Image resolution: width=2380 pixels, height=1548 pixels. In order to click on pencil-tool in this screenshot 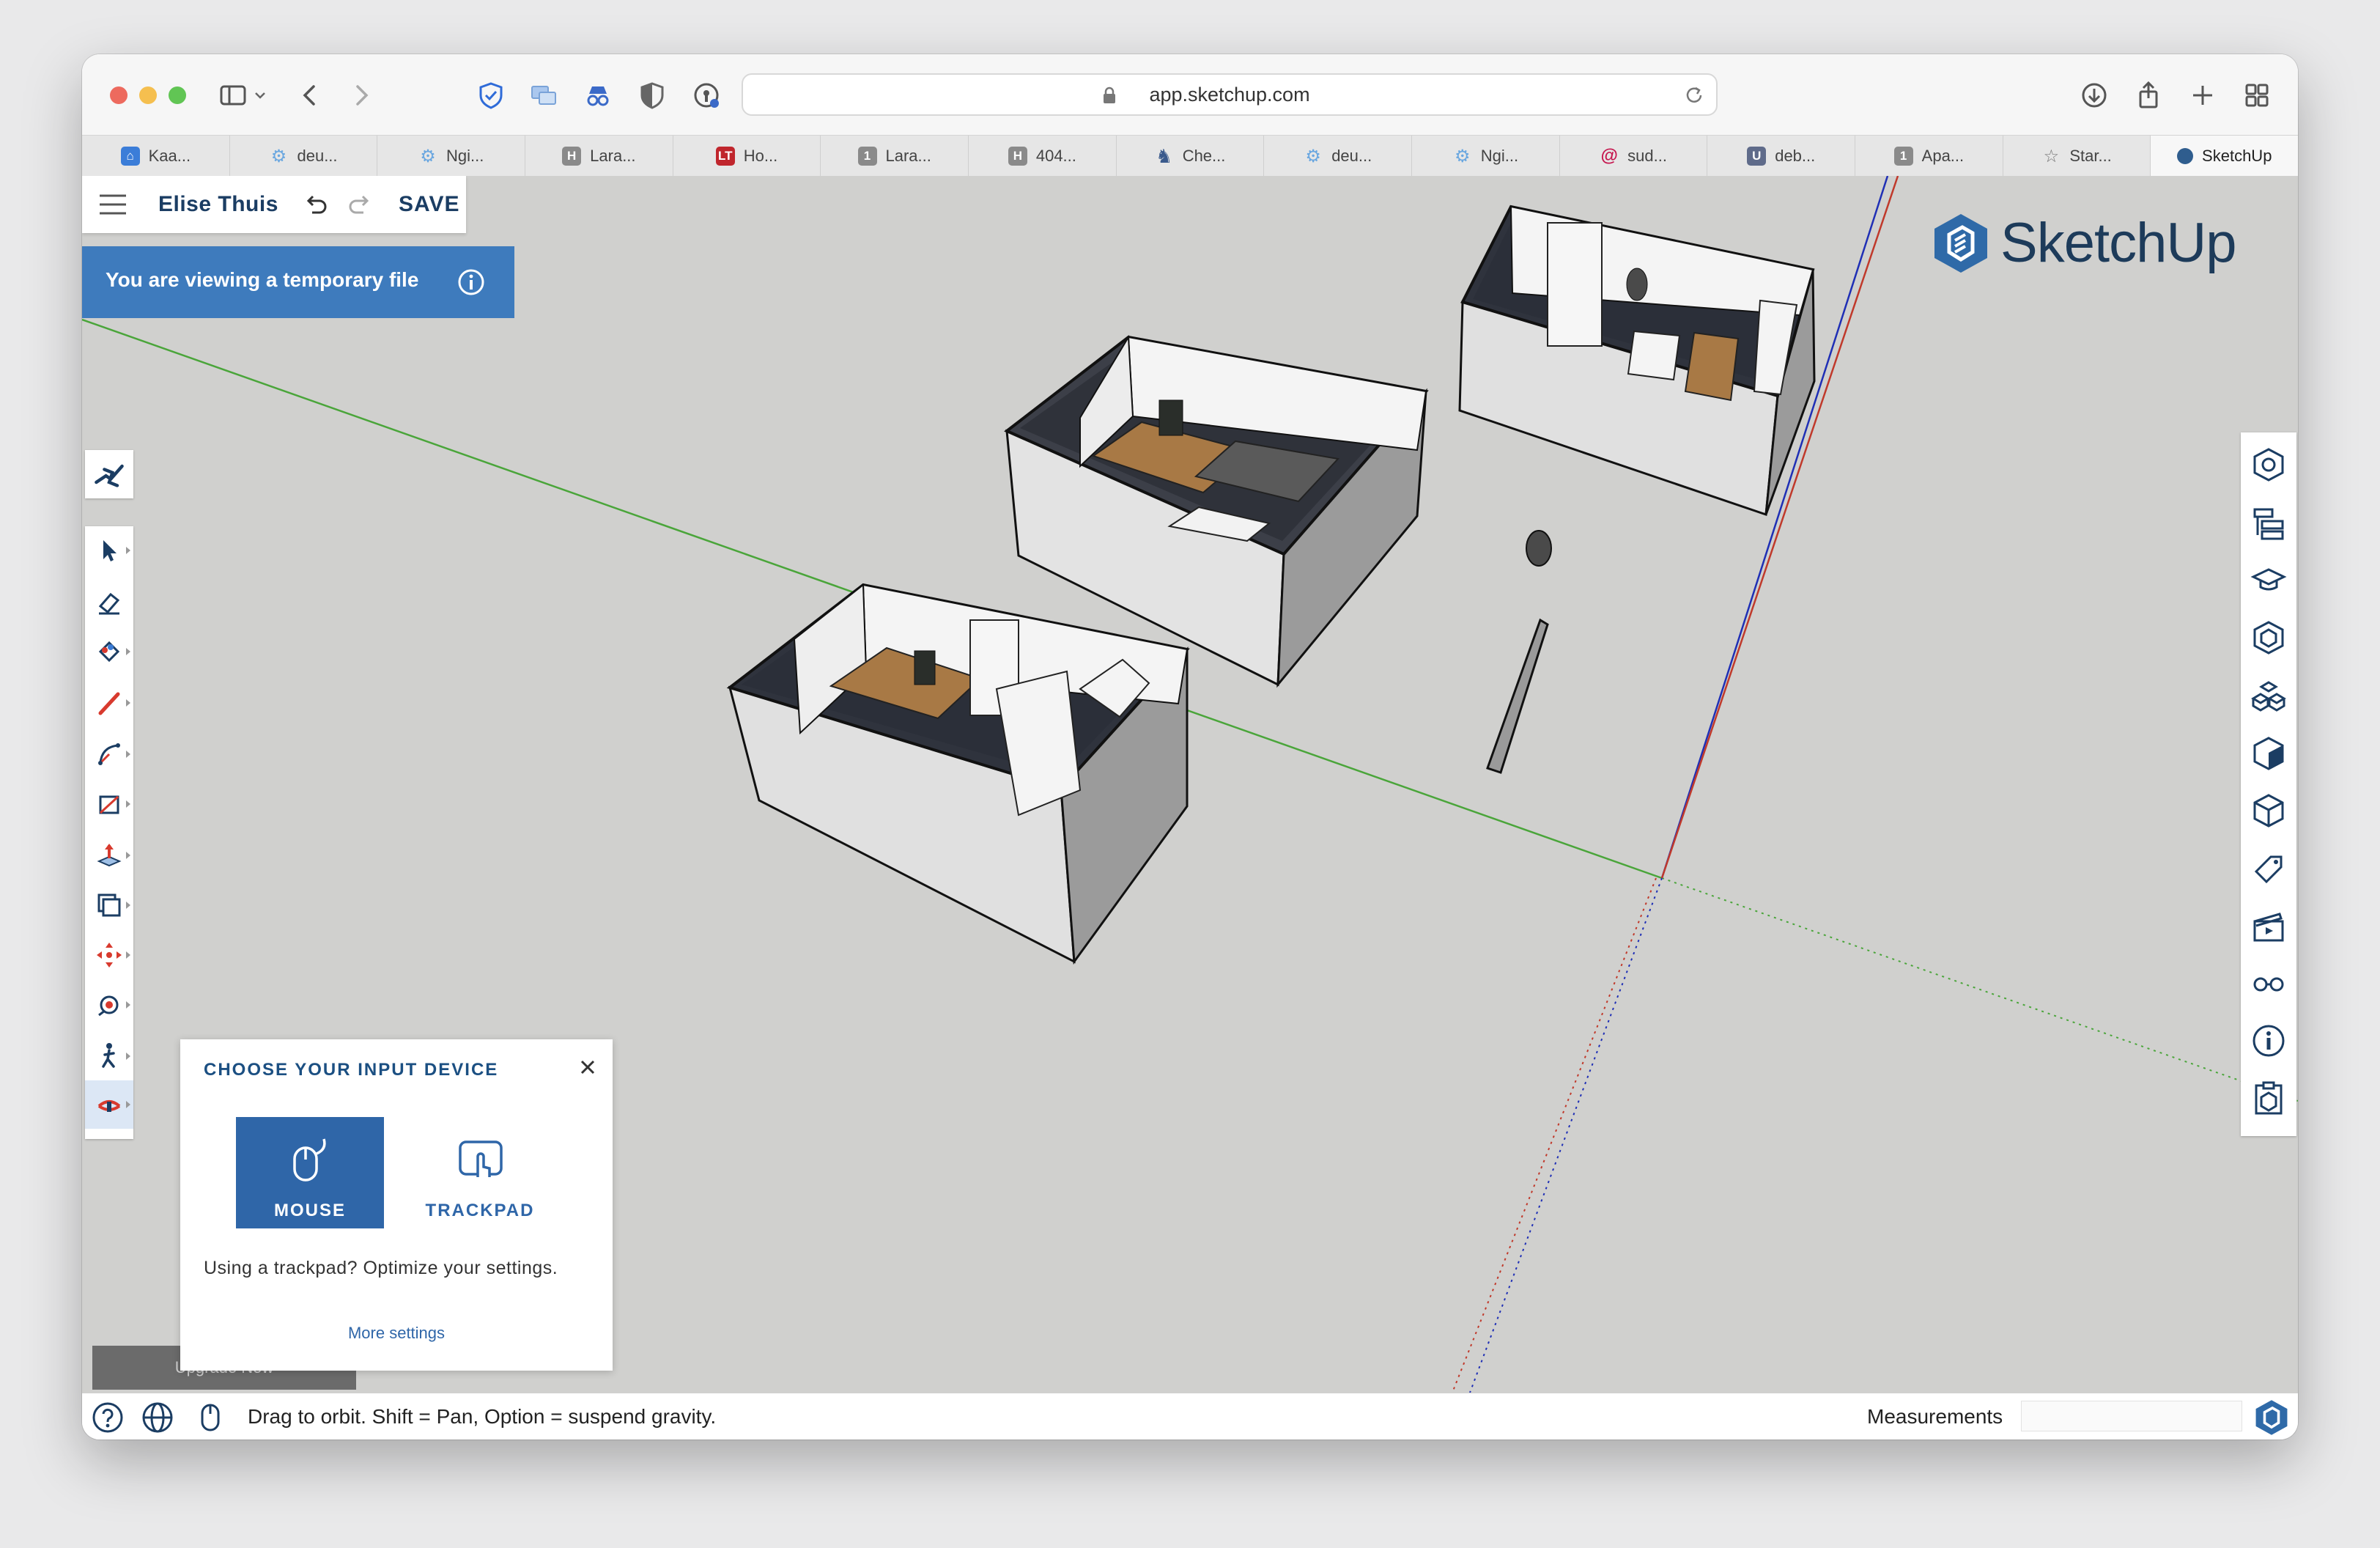, I will do `click(109, 703)`.